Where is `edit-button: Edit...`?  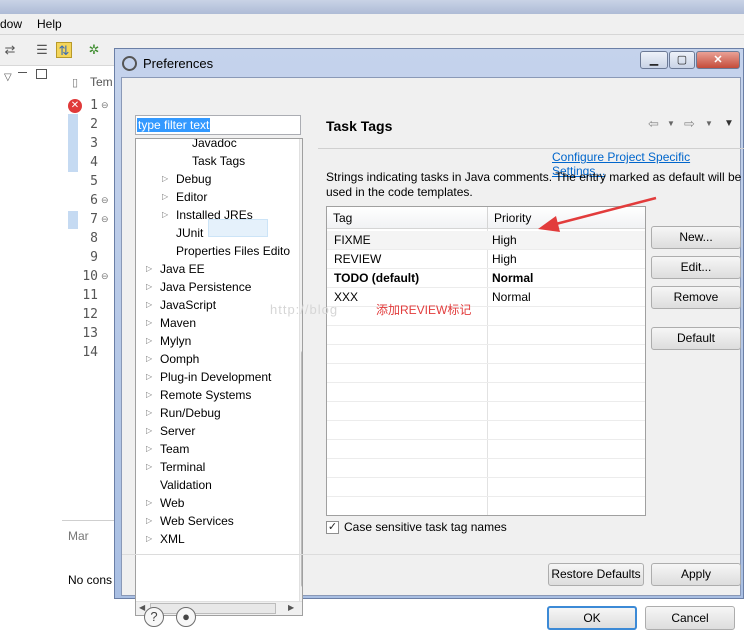
edit-button: Edit... is located at coordinates (696, 267).